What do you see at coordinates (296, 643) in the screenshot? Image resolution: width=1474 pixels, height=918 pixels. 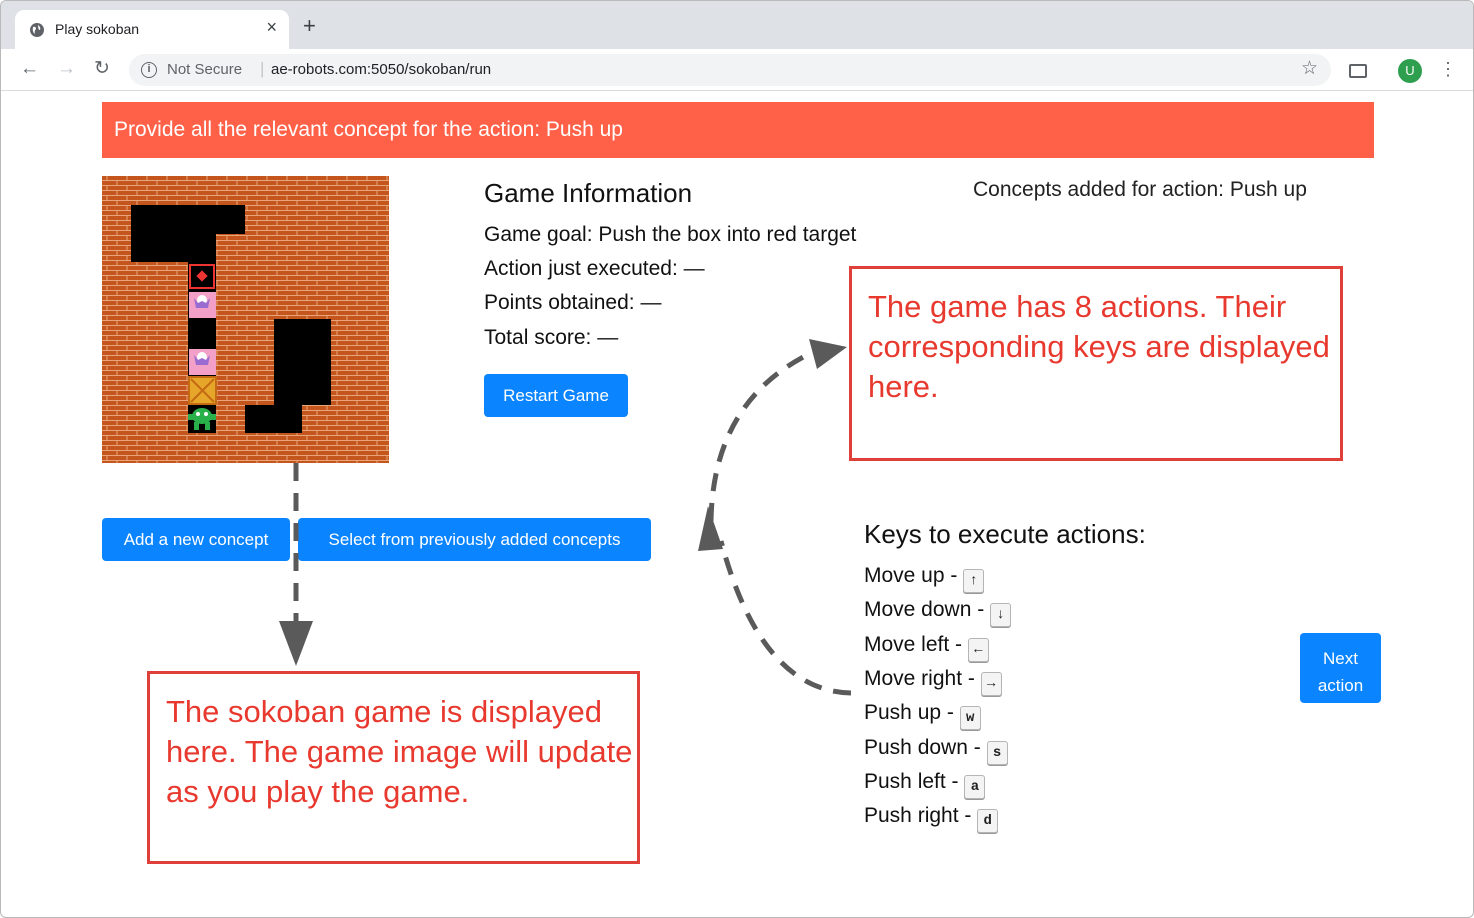 I see `game-arrow-head` at bounding box center [296, 643].